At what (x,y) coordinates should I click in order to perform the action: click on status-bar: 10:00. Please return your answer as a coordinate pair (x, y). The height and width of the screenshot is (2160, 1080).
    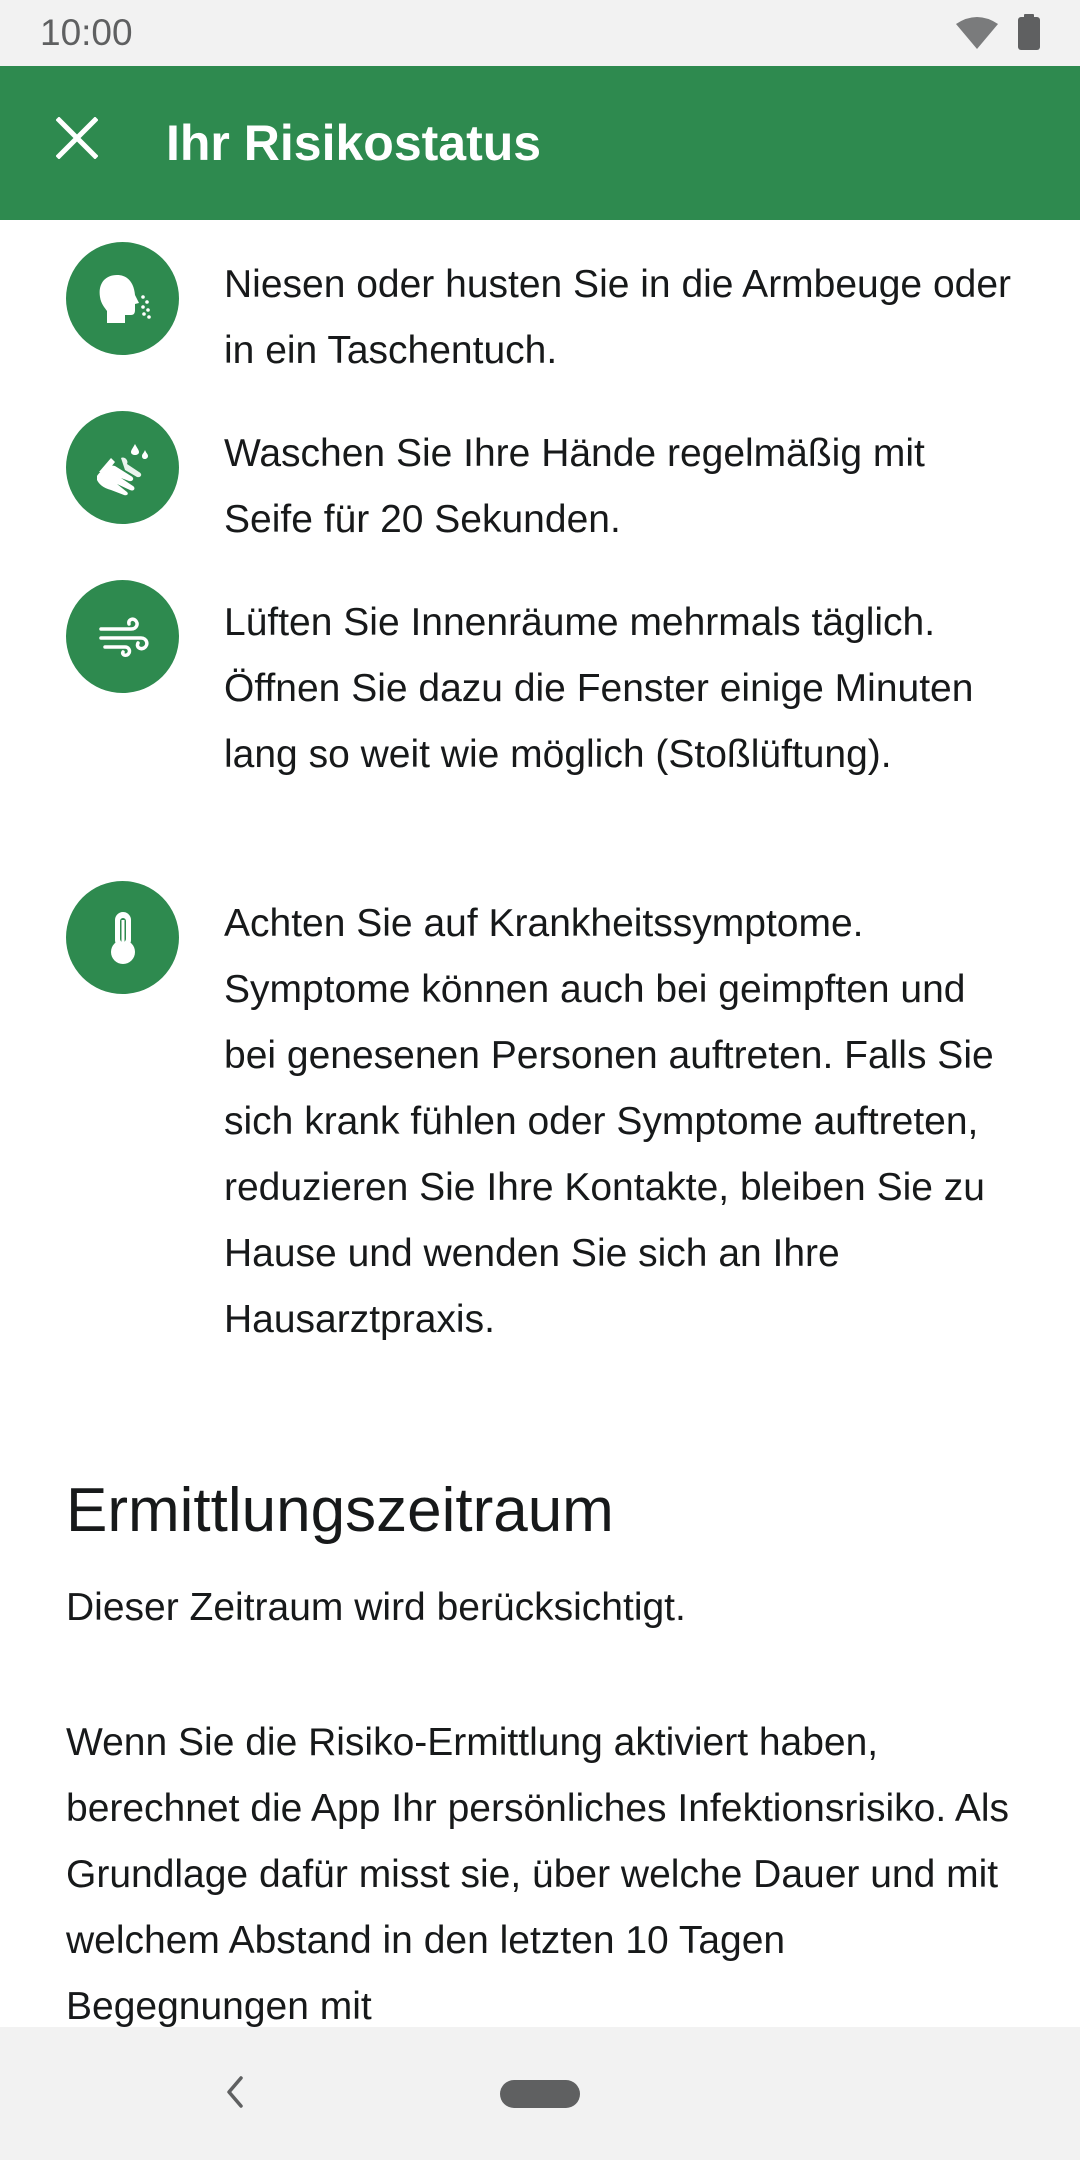
    Looking at the image, I should click on (540, 33).